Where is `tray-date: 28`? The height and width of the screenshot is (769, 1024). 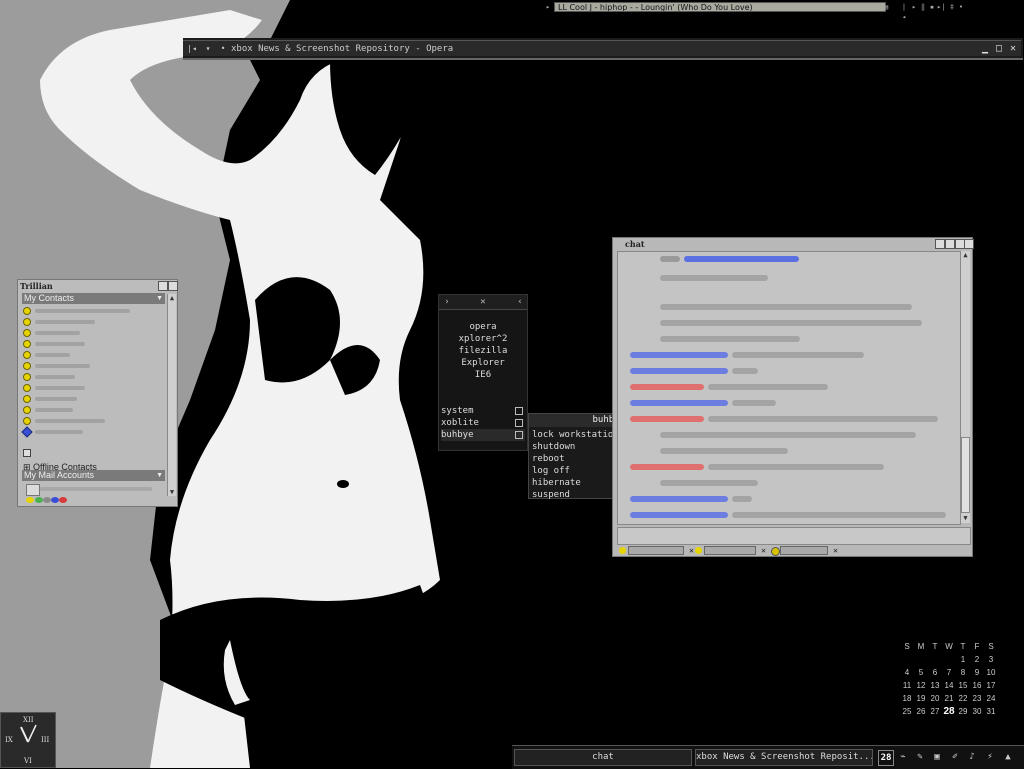
tray-date: 28 is located at coordinates (886, 758).